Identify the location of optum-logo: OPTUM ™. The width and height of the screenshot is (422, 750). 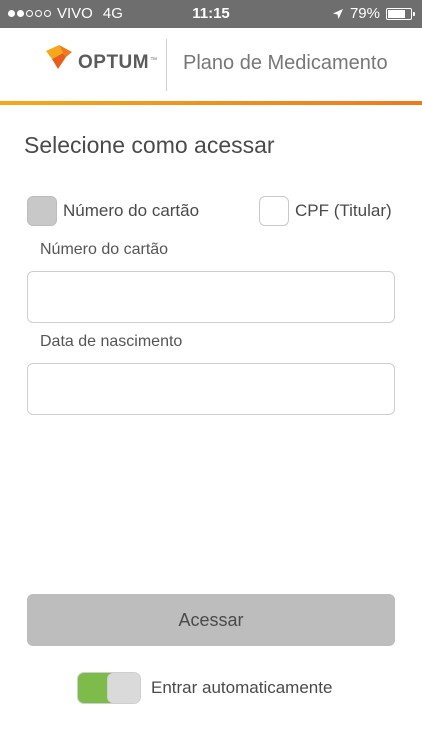
(99, 58).